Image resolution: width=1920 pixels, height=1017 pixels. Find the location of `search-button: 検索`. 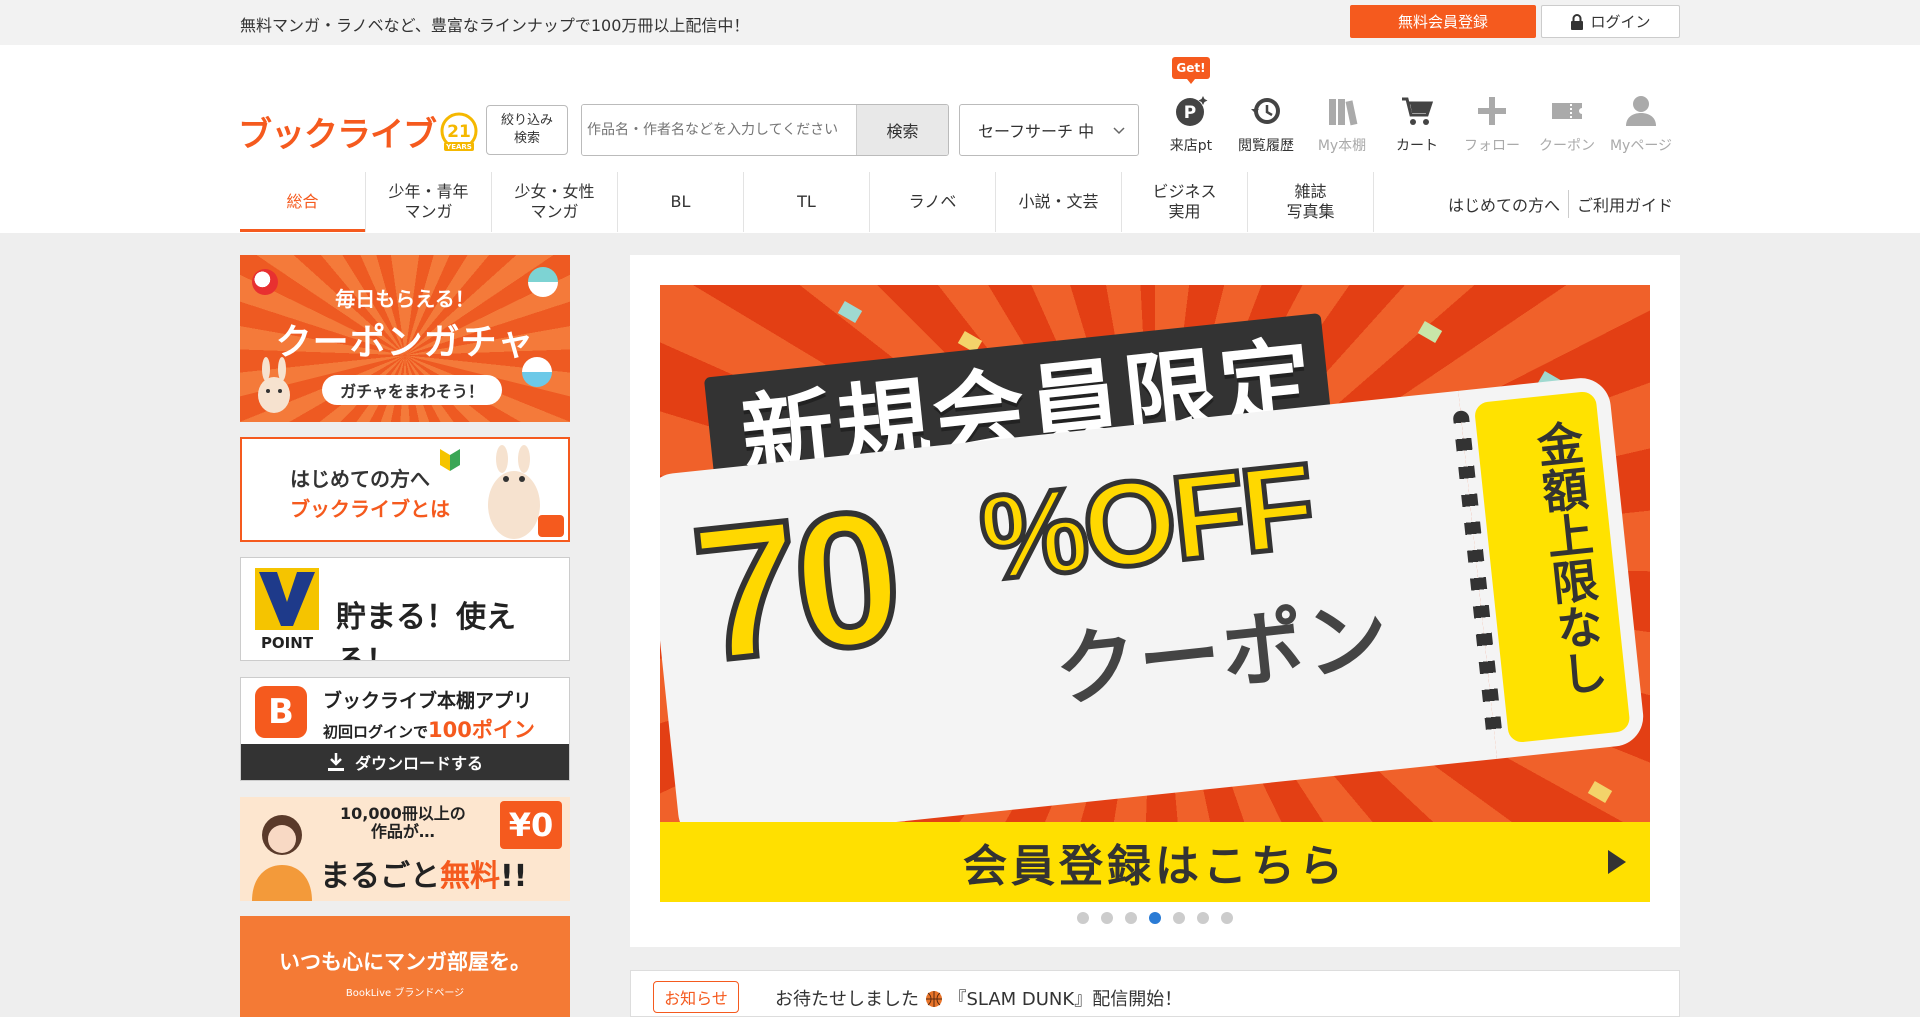

search-button: 検索 is located at coordinates (902, 130).